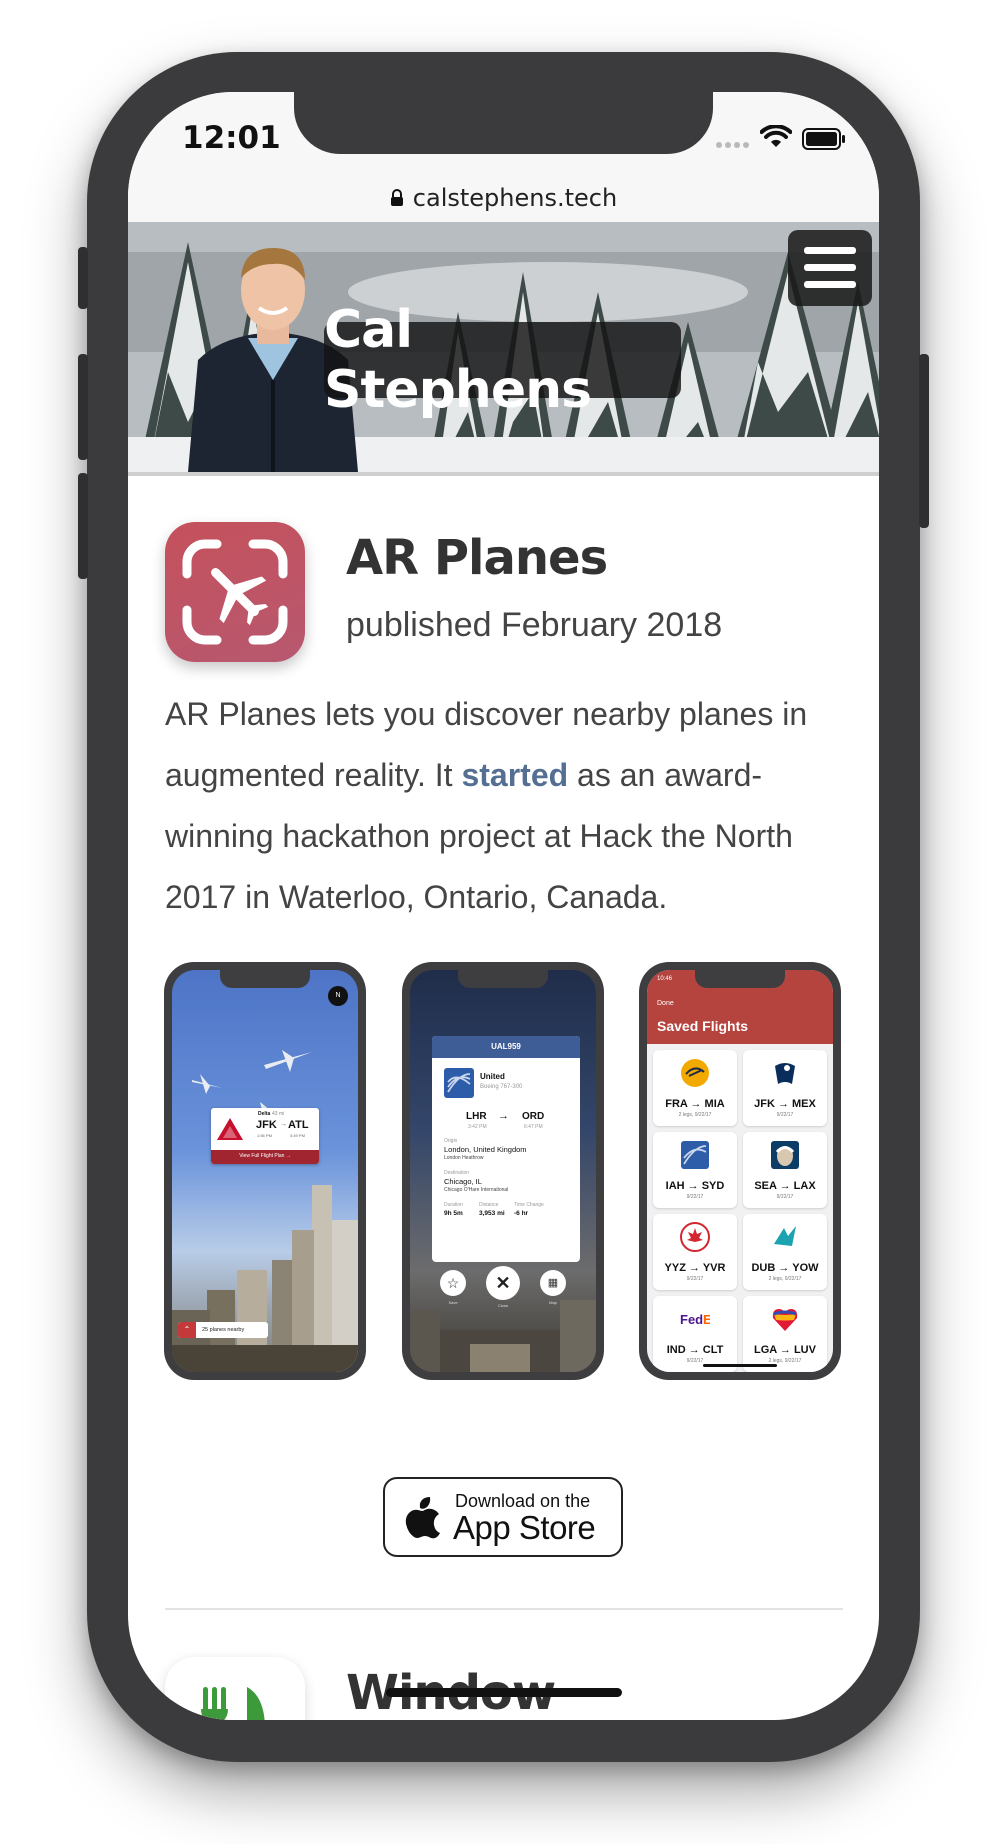 This screenshot has height=1844, width=1004. Describe the element at coordinates (785, 1252) in the screenshot. I see `saved-flight-cell: DUB → YOW 2 legs, 9/22/17` at that location.